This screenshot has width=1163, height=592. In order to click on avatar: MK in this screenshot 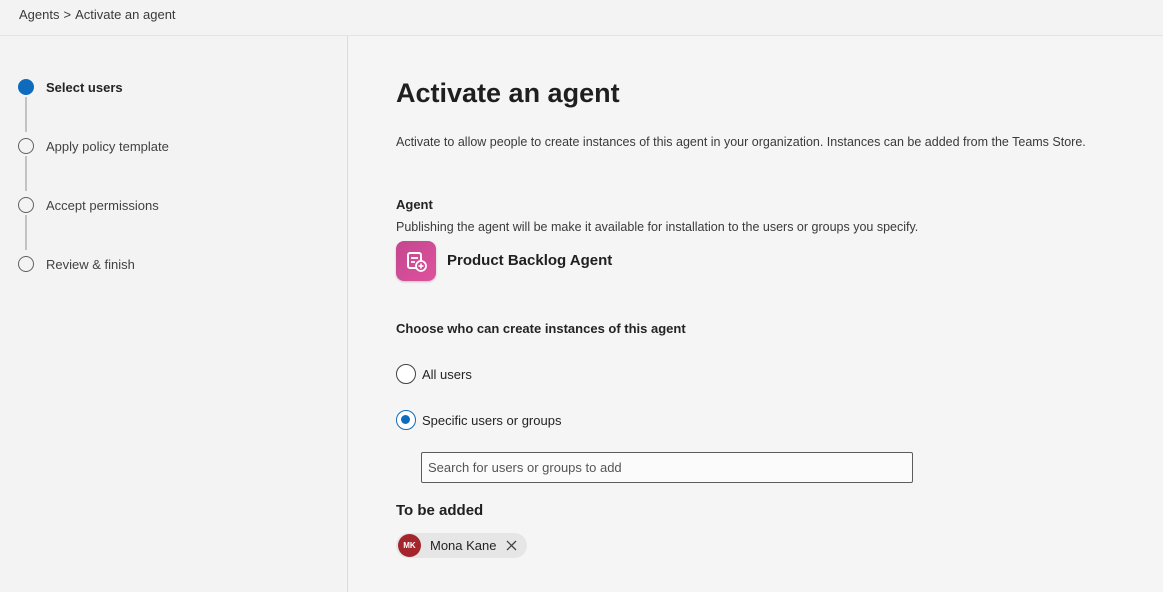, I will do `click(409, 545)`.